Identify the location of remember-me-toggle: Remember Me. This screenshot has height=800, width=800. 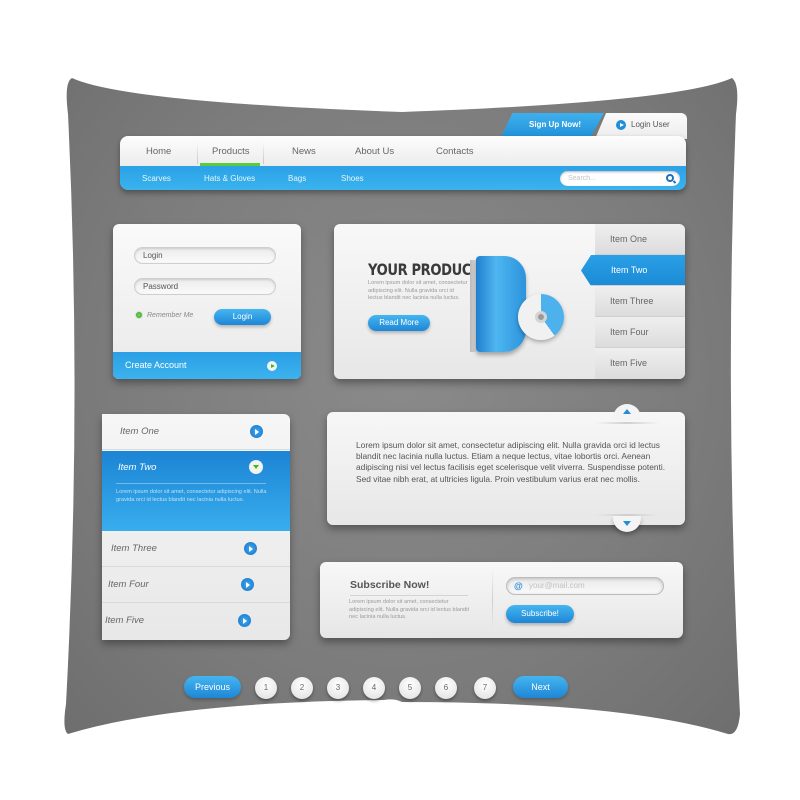
(164, 315).